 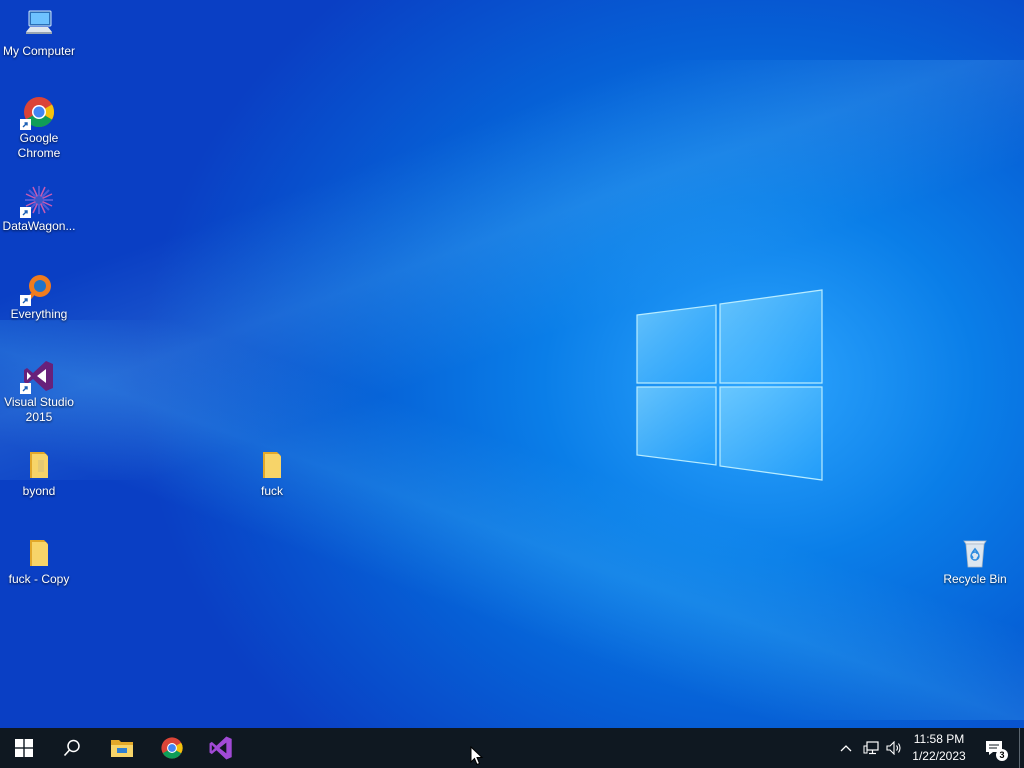 What do you see at coordinates (39, 314) in the screenshot?
I see `desktop-icon-label: Everything` at bounding box center [39, 314].